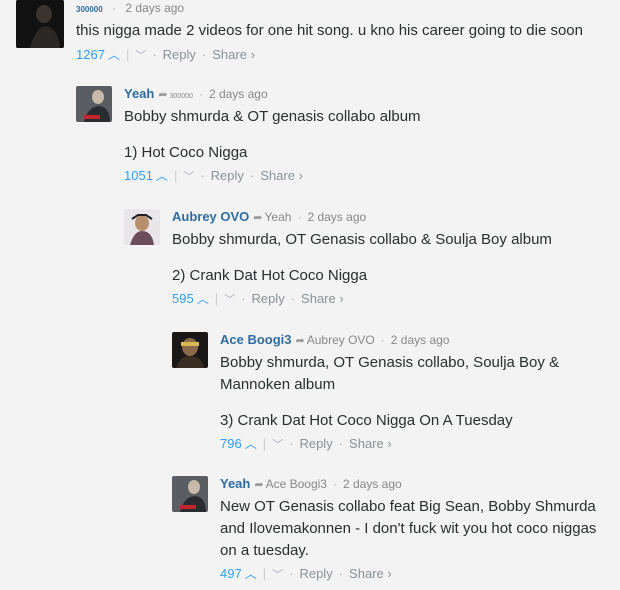  I want to click on comment-header: Aubrey OVO ➦ Yeah · 2 days ago, so click(269, 216).